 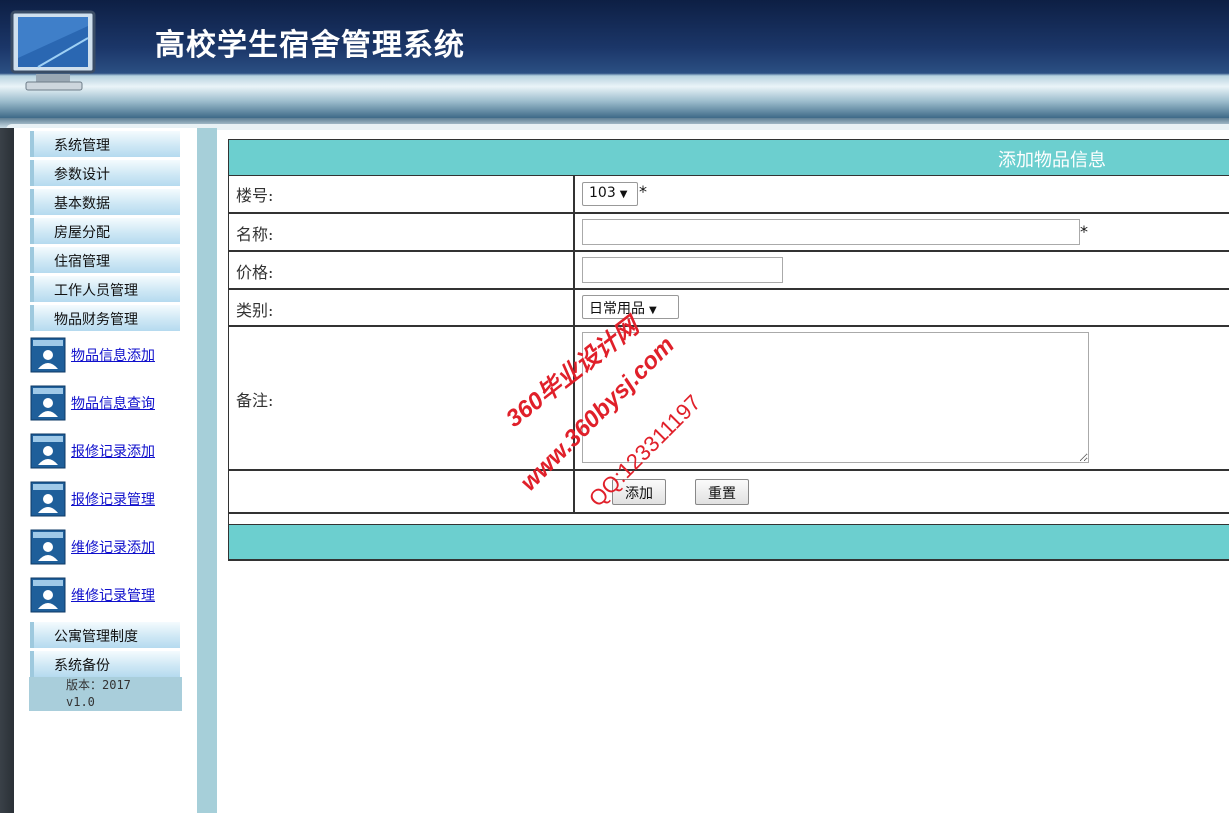 I want to click on menu-system-management: 系统管理, so click(x=105, y=144).